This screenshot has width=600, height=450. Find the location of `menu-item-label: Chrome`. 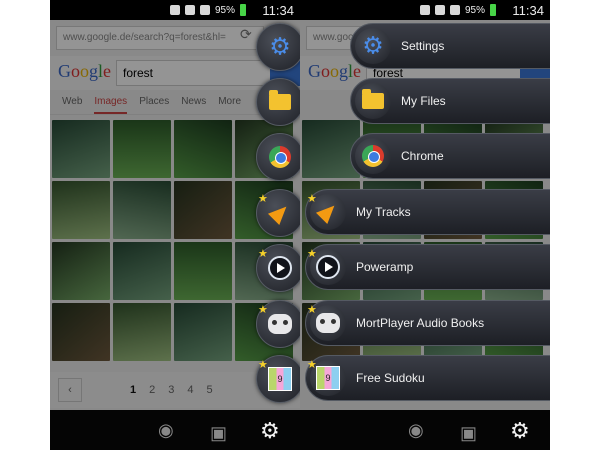

menu-item-label: Chrome is located at coordinates (422, 156).